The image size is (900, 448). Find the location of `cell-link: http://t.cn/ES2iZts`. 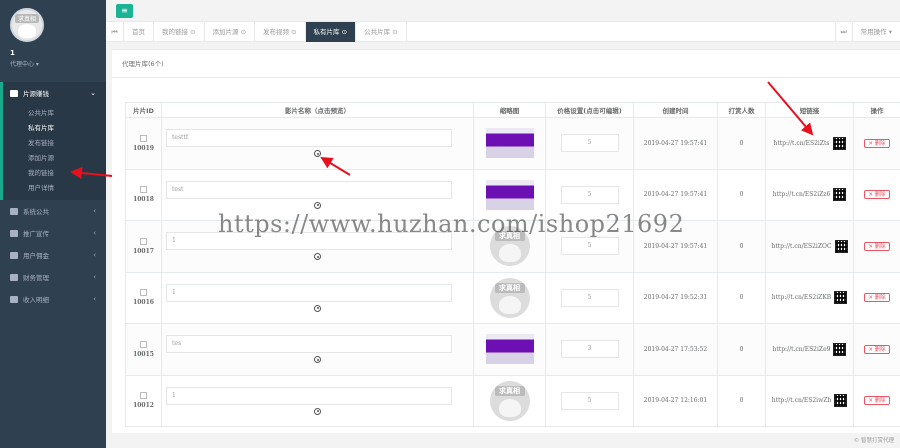

cell-link: http://t.cn/ES2iZts is located at coordinates (809, 143).